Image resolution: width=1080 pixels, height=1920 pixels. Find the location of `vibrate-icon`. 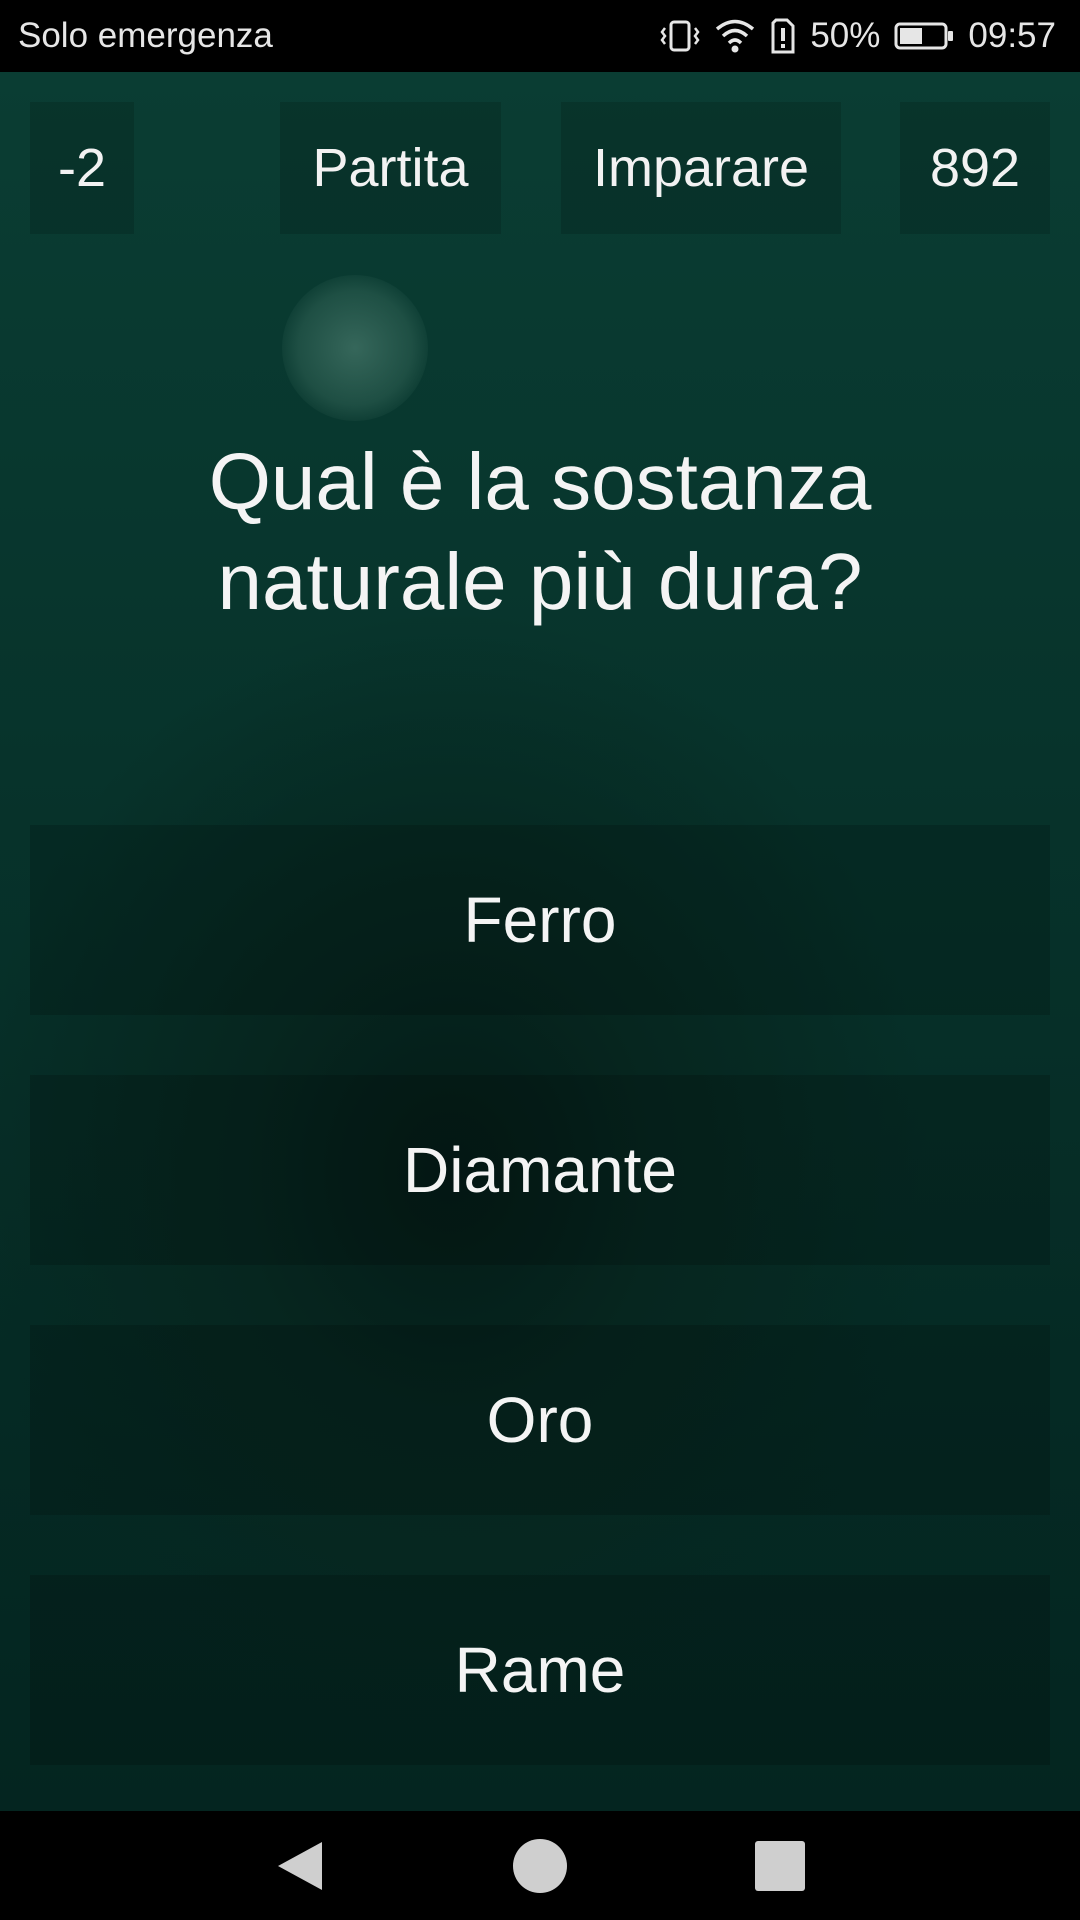

vibrate-icon is located at coordinates (680, 36).